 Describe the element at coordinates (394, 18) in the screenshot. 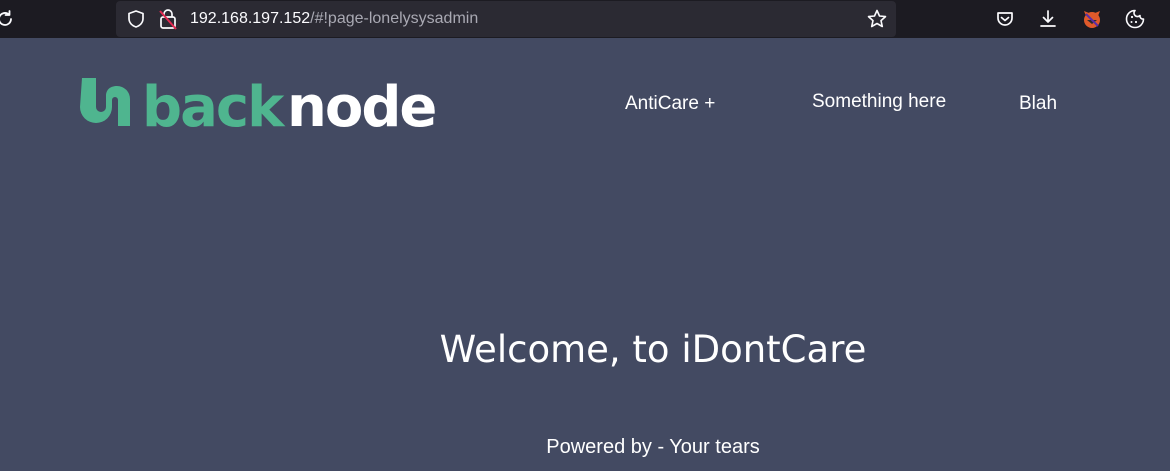

I see `url-path: /#!page-lonelysysadmin` at that location.